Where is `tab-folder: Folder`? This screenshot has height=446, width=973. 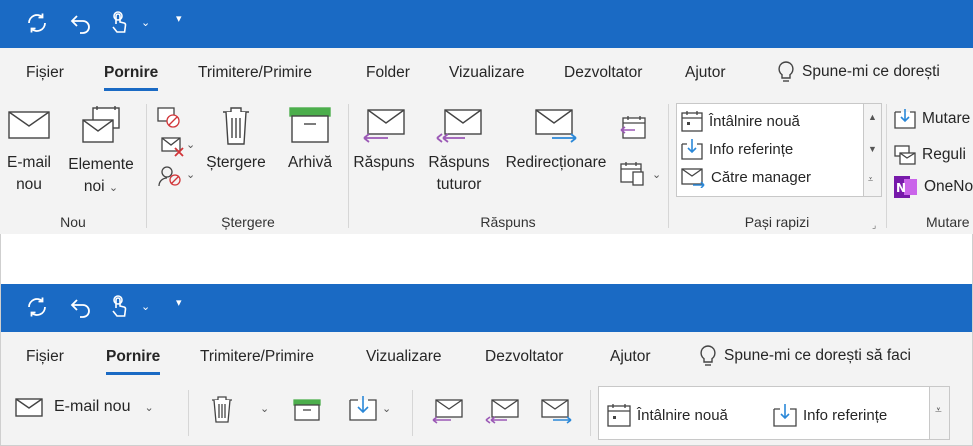 tab-folder: Folder is located at coordinates (388, 73).